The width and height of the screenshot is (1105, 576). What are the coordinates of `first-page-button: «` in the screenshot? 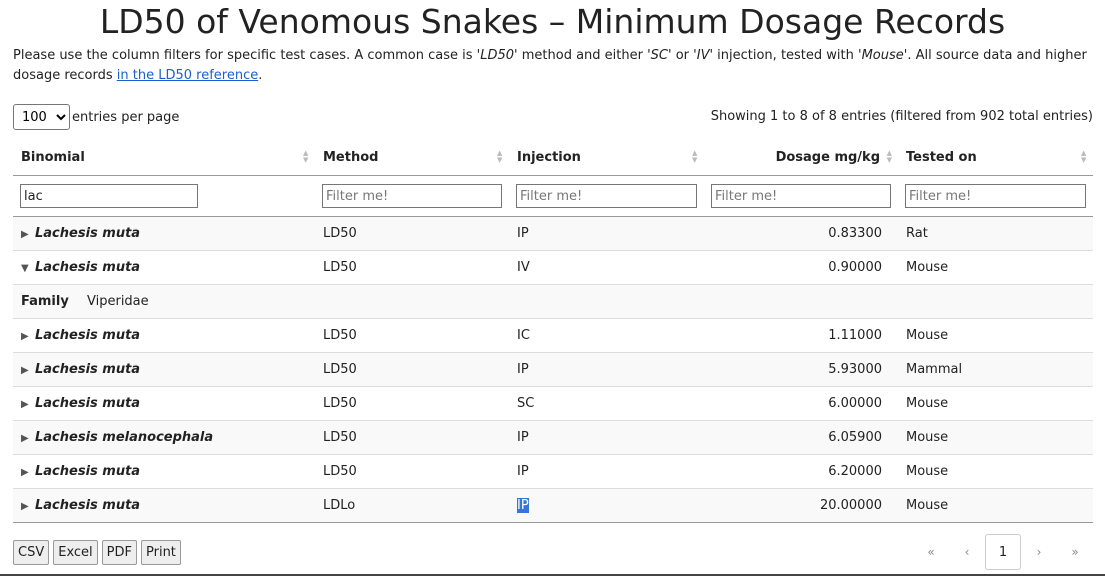 It's located at (931, 552).